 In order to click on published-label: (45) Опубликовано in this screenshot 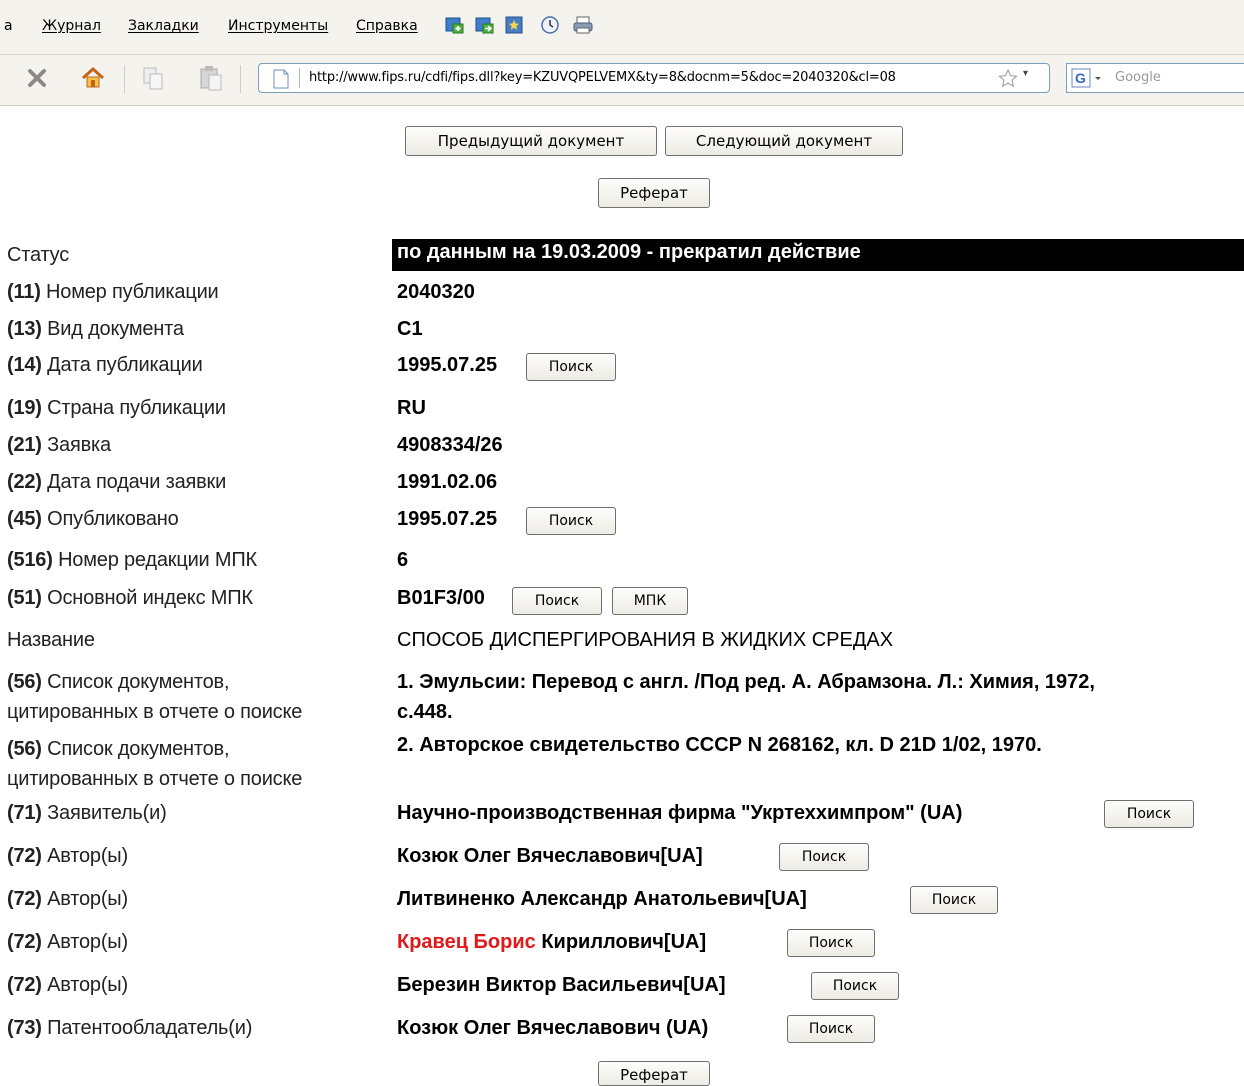, I will do `click(93, 519)`.